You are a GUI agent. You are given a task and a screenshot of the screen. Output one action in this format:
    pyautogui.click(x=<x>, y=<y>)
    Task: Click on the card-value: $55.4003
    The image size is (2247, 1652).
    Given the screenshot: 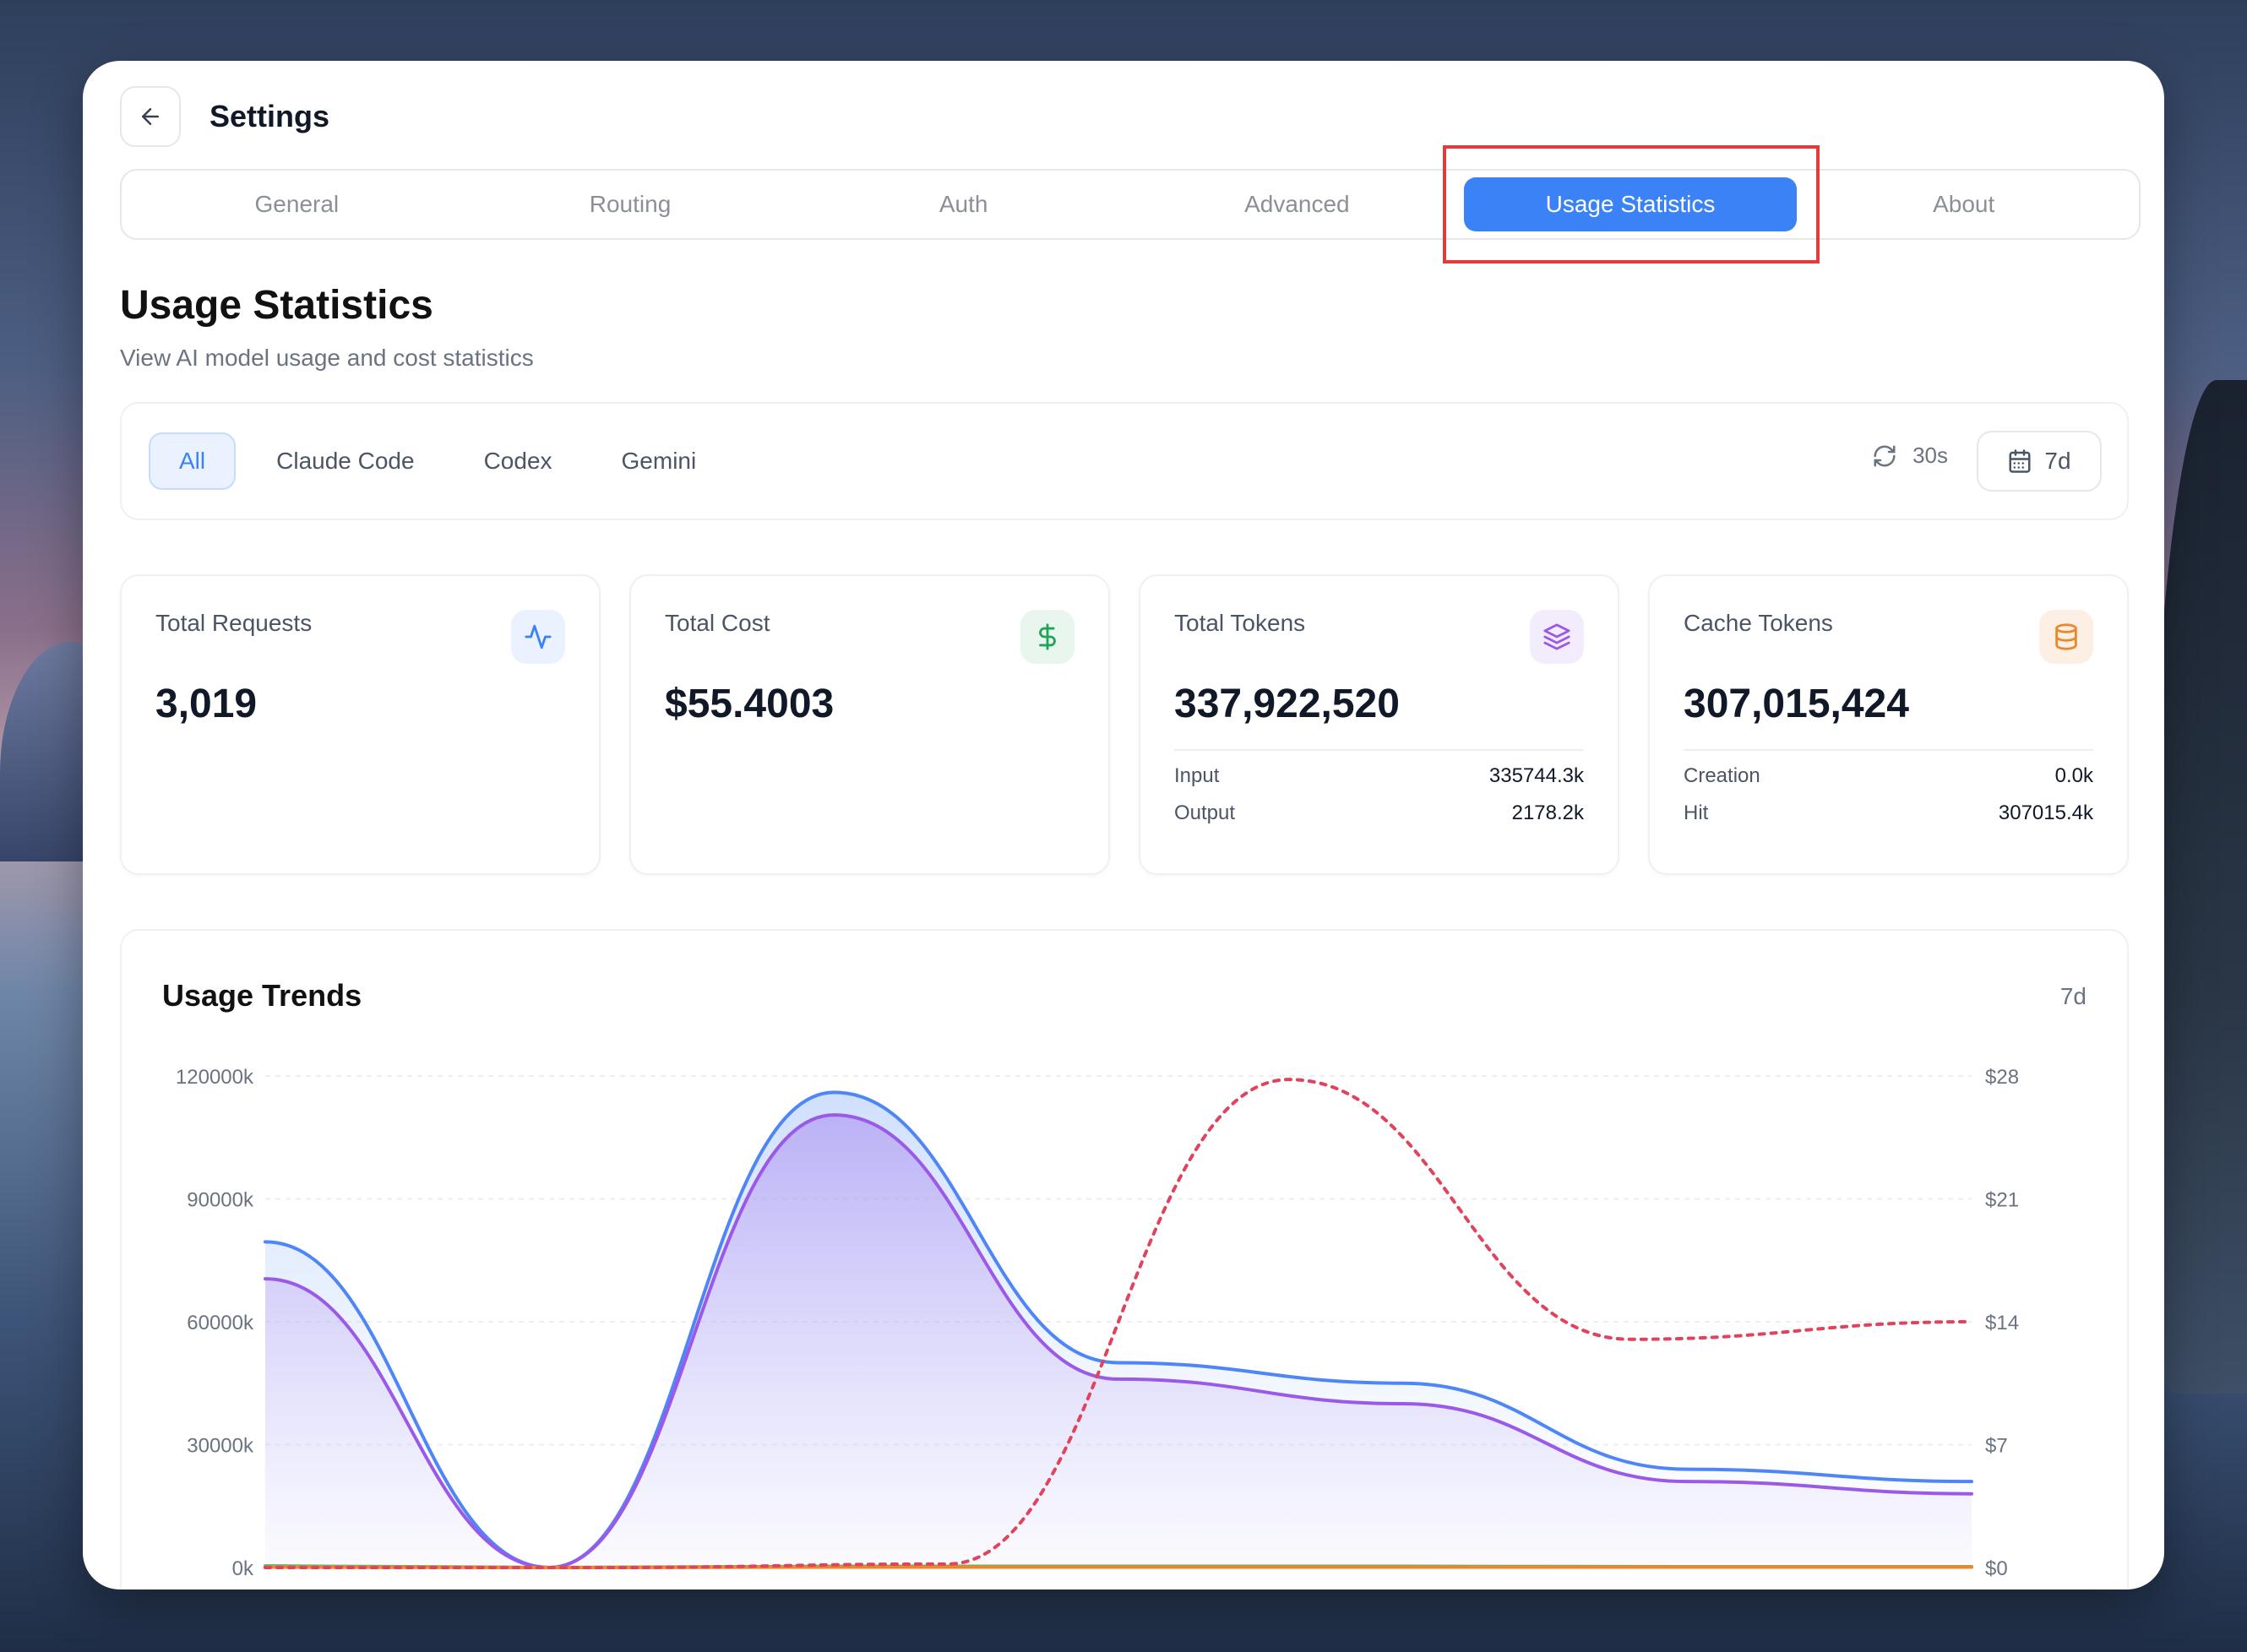 What is the action you would take?
    pyautogui.click(x=750, y=704)
    